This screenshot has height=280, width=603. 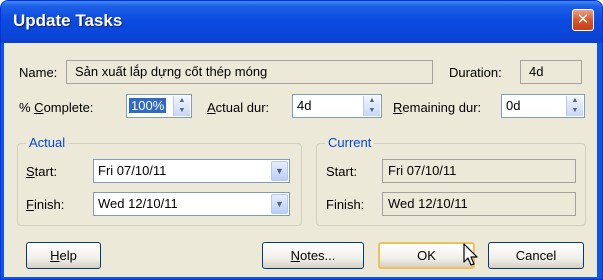 What do you see at coordinates (45, 204) in the screenshot?
I see `actual-finish-label: Finish:` at bounding box center [45, 204].